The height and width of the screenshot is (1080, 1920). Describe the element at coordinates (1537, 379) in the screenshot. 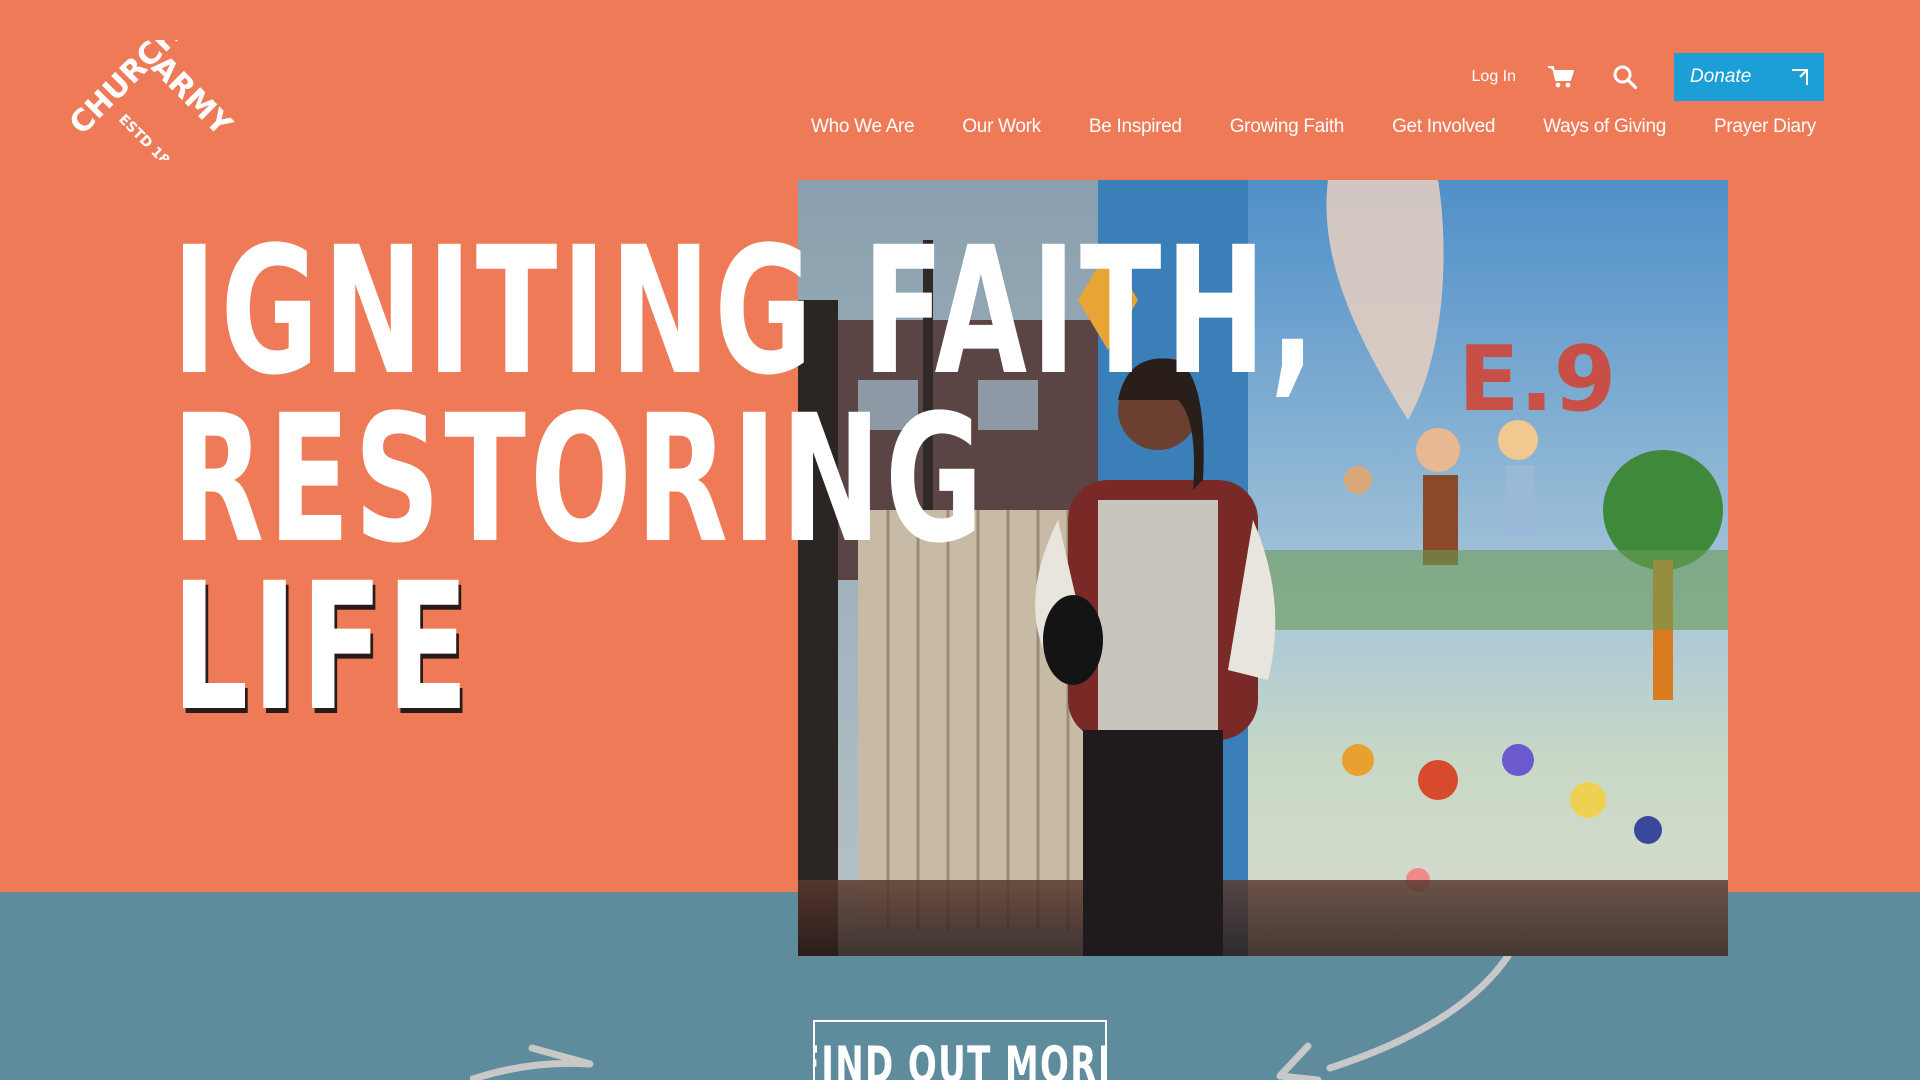

I see `svg-text: E.9` at that location.